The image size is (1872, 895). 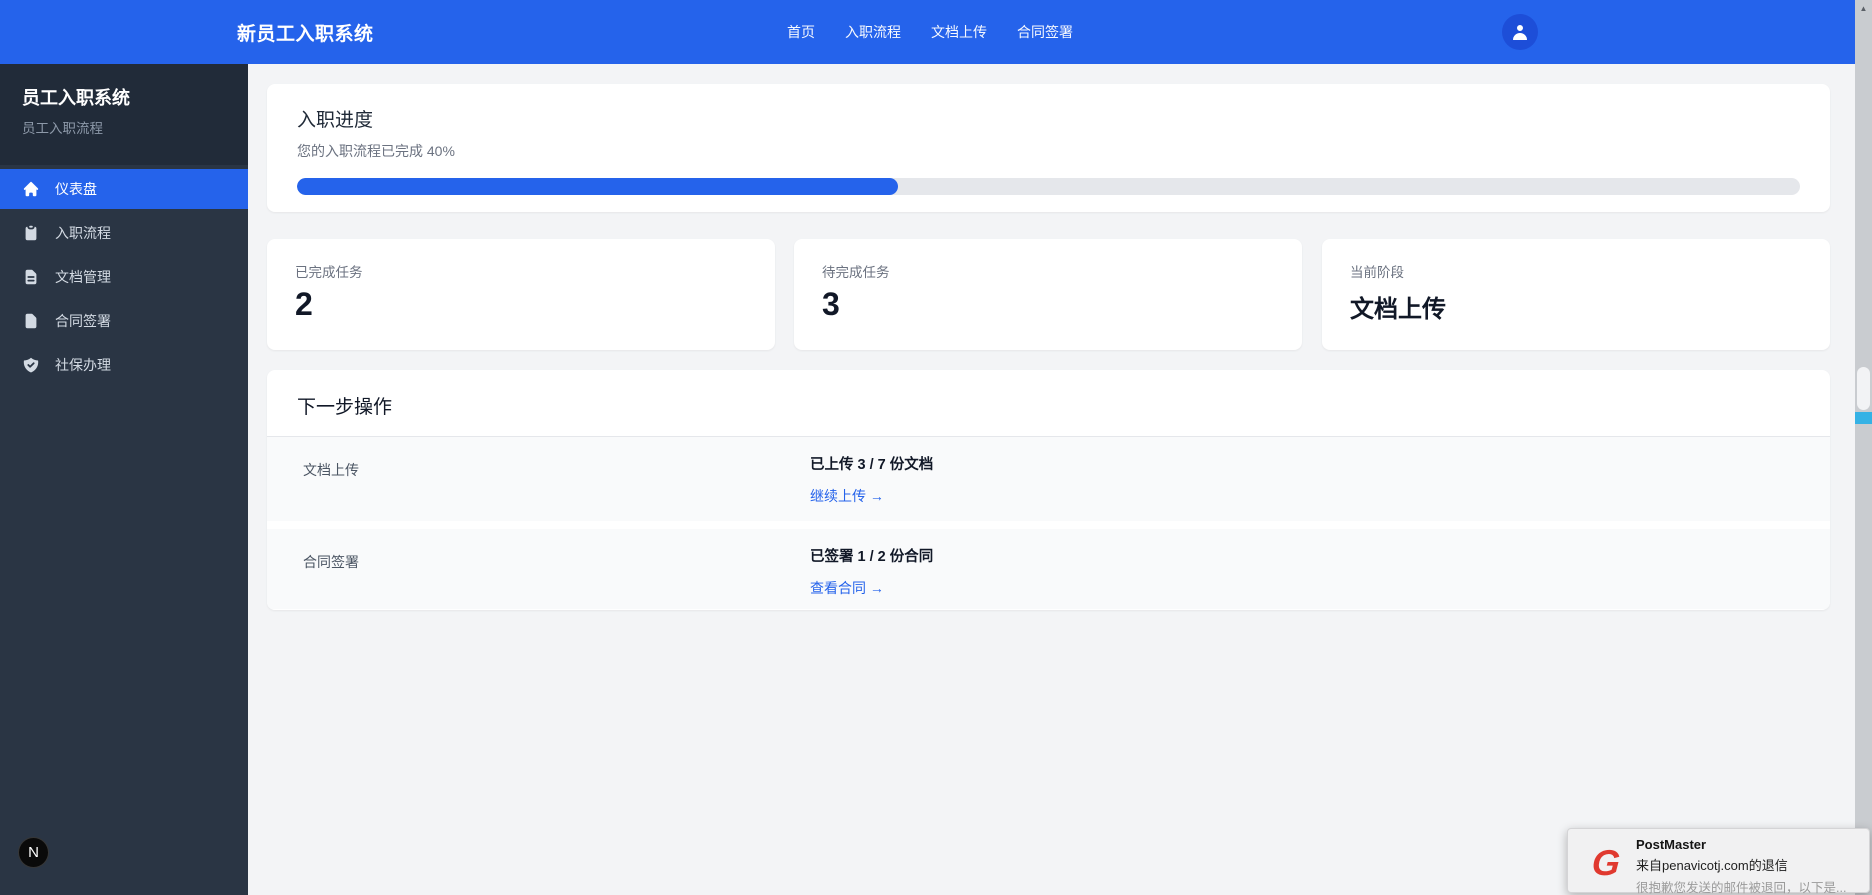 What do you see at coordinates (124, 189) in the screenshot?
I see `sidebar-item-dashboard: 仪表盘` at bounding box center [124, 189].